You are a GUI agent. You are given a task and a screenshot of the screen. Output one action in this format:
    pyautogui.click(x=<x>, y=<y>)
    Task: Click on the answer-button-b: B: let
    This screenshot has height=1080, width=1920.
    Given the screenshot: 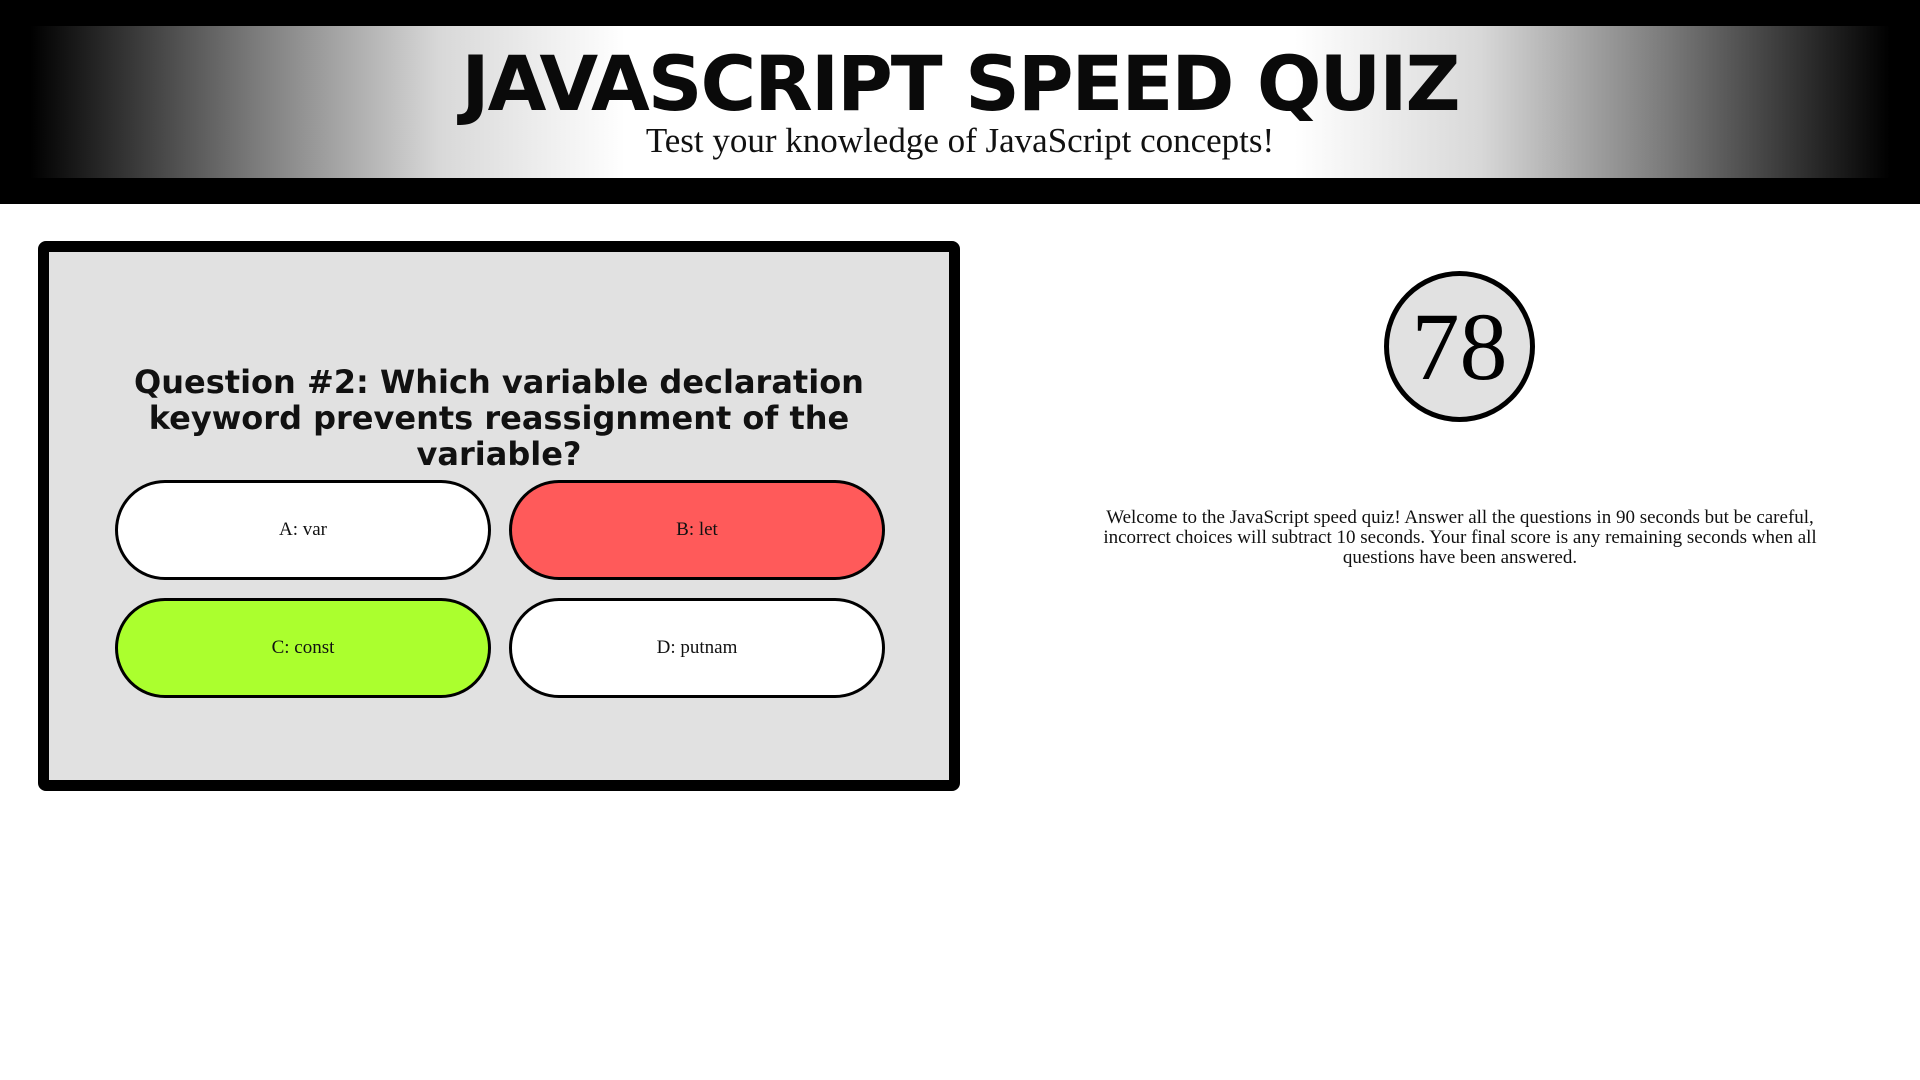 What is the action you would take?
    pyautogui.click(x=697, y=530)
    